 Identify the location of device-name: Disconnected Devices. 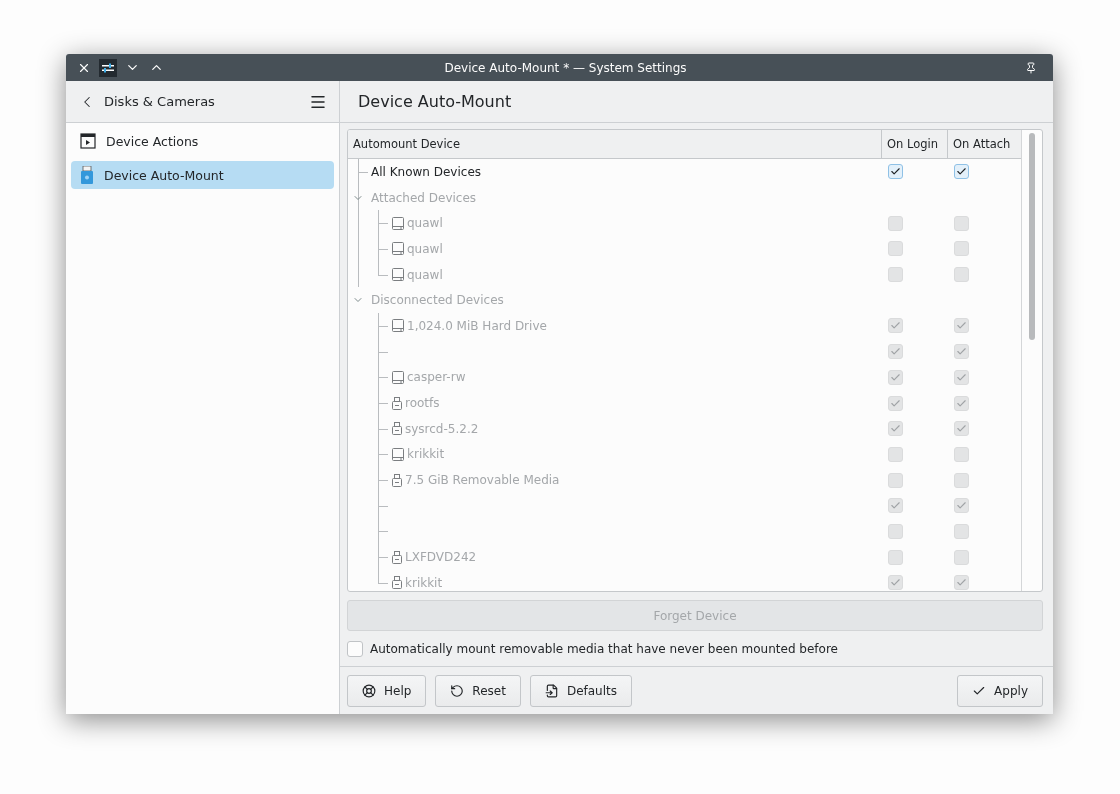
(437, 301).